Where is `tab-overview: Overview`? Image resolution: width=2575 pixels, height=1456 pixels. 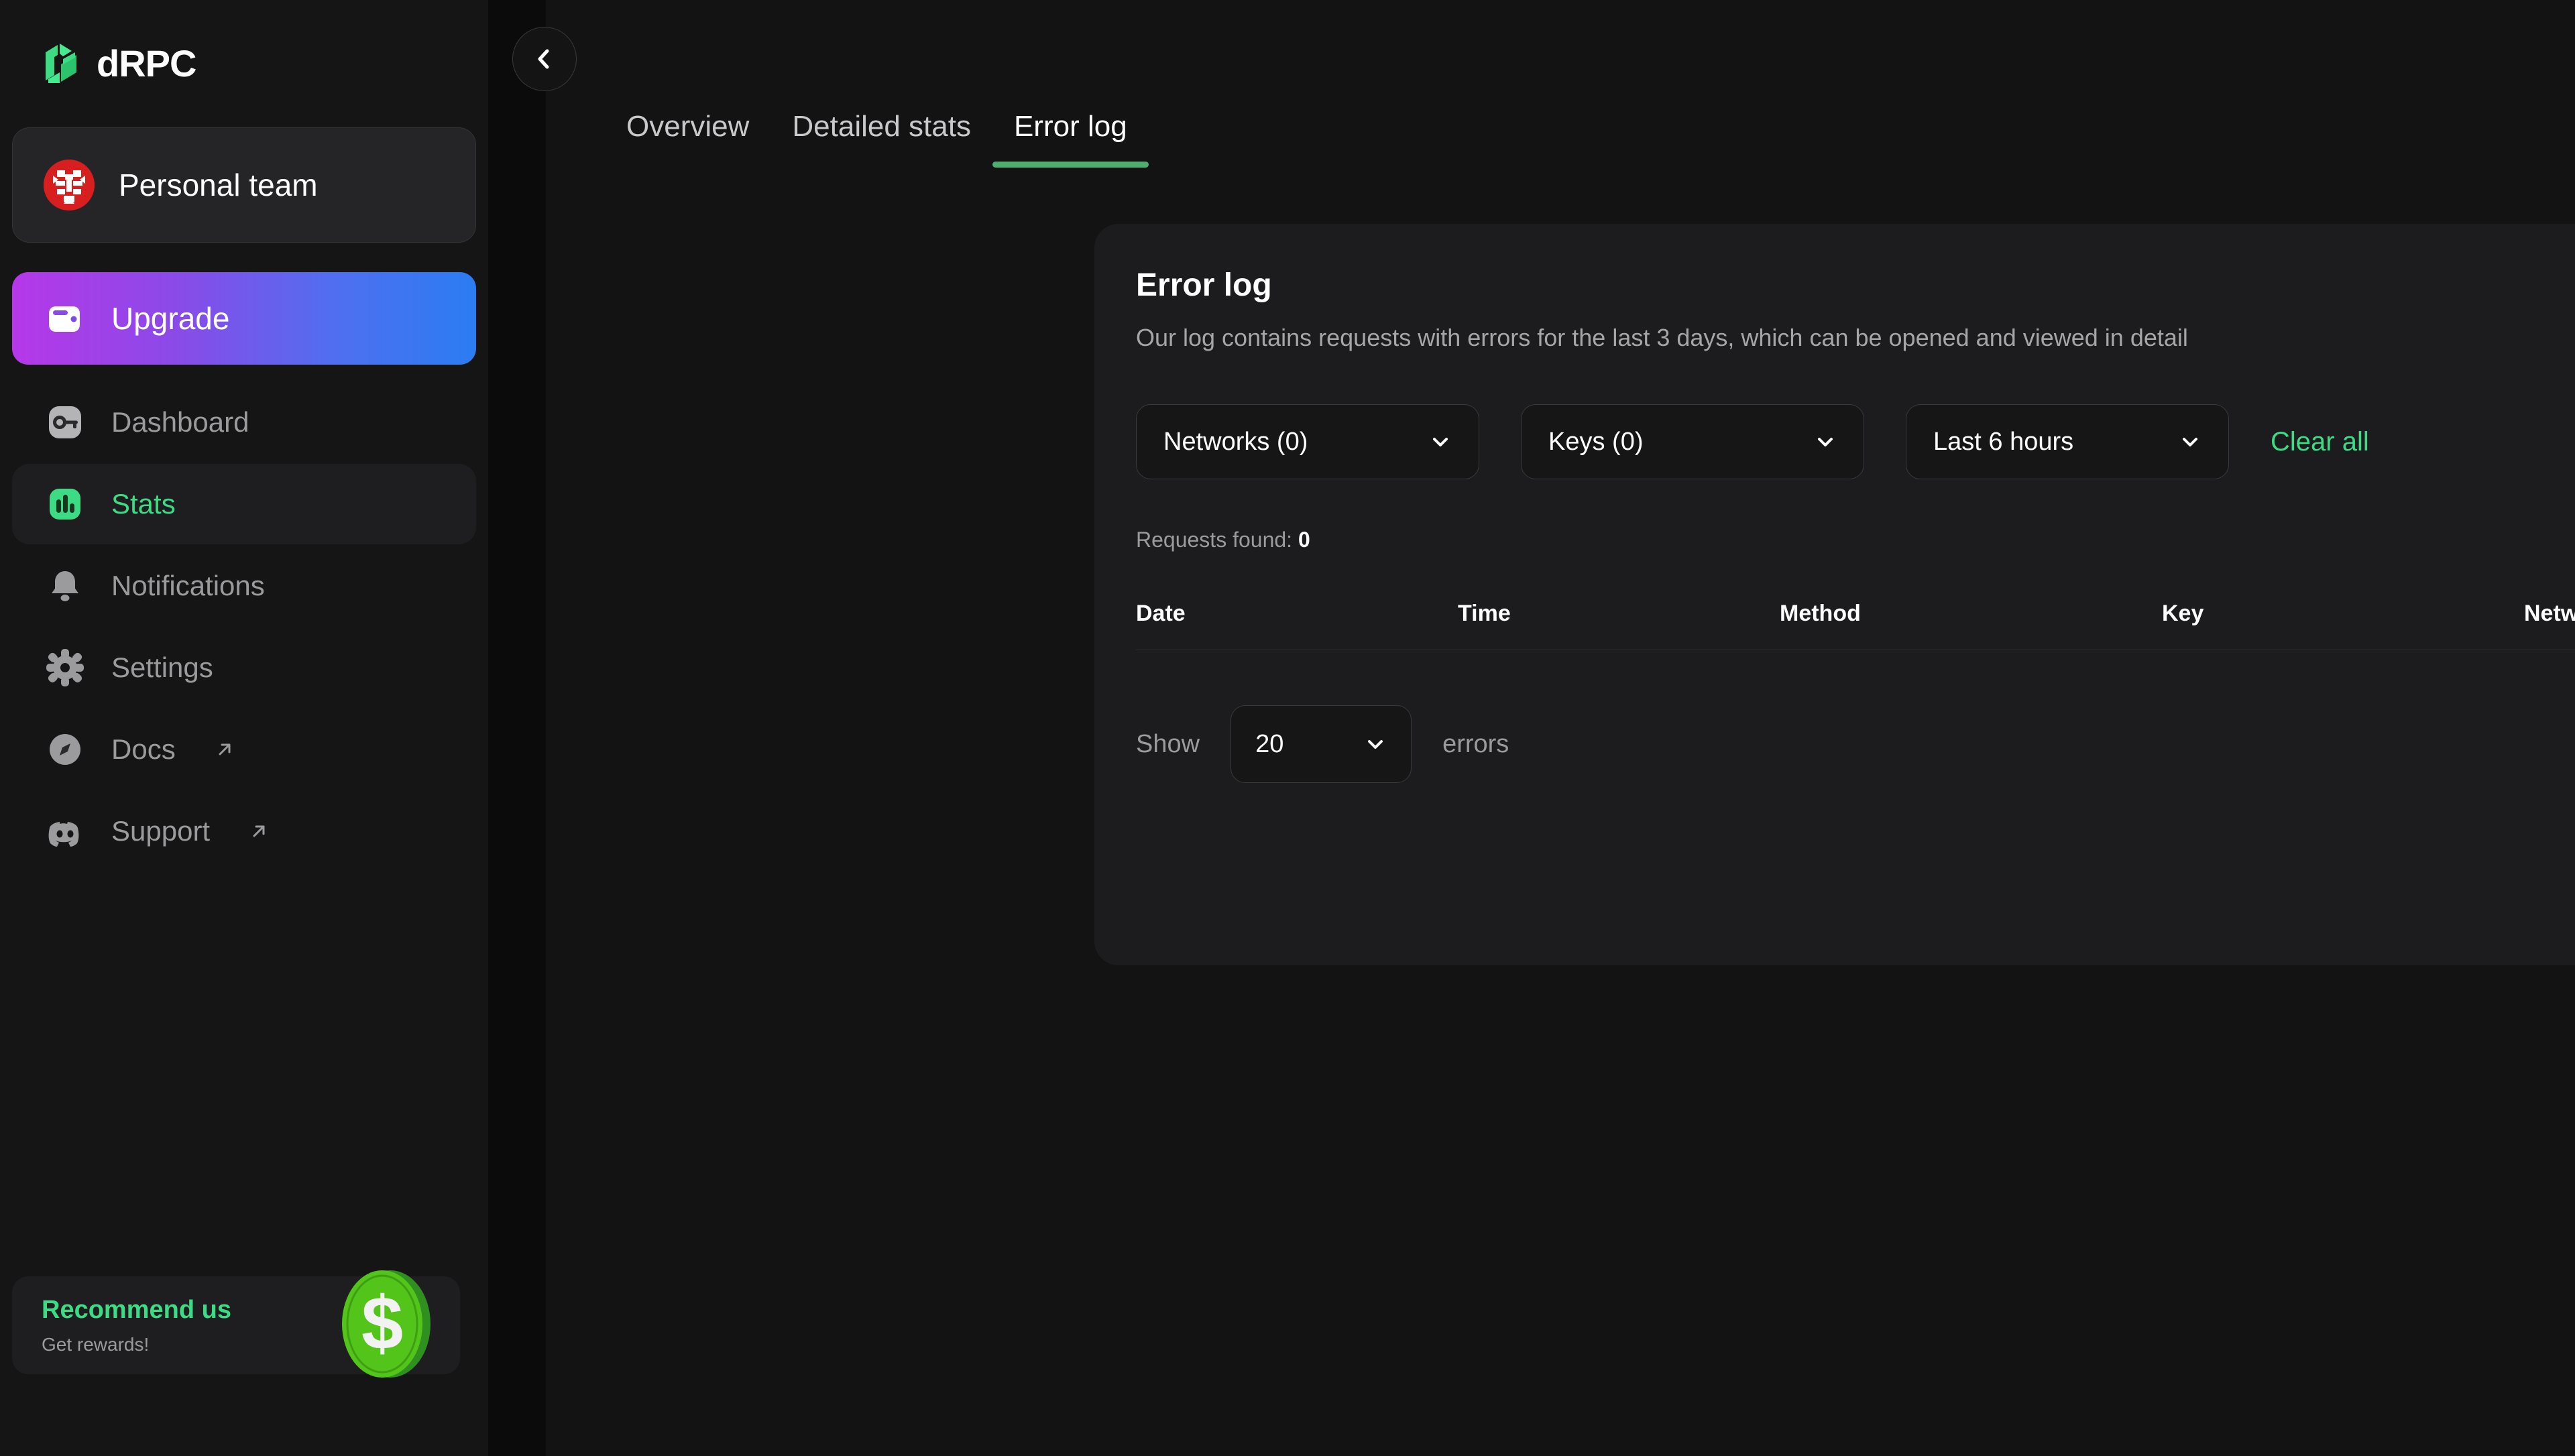
tab-overview: Overview is located at coordinates (687, 139).